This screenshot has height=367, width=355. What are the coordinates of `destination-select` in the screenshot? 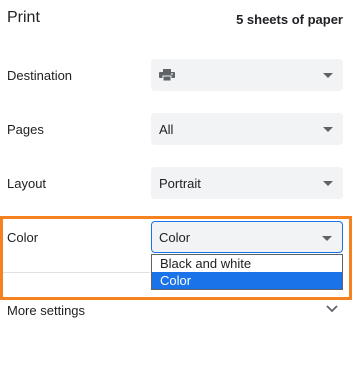 It's located at (247, 75).